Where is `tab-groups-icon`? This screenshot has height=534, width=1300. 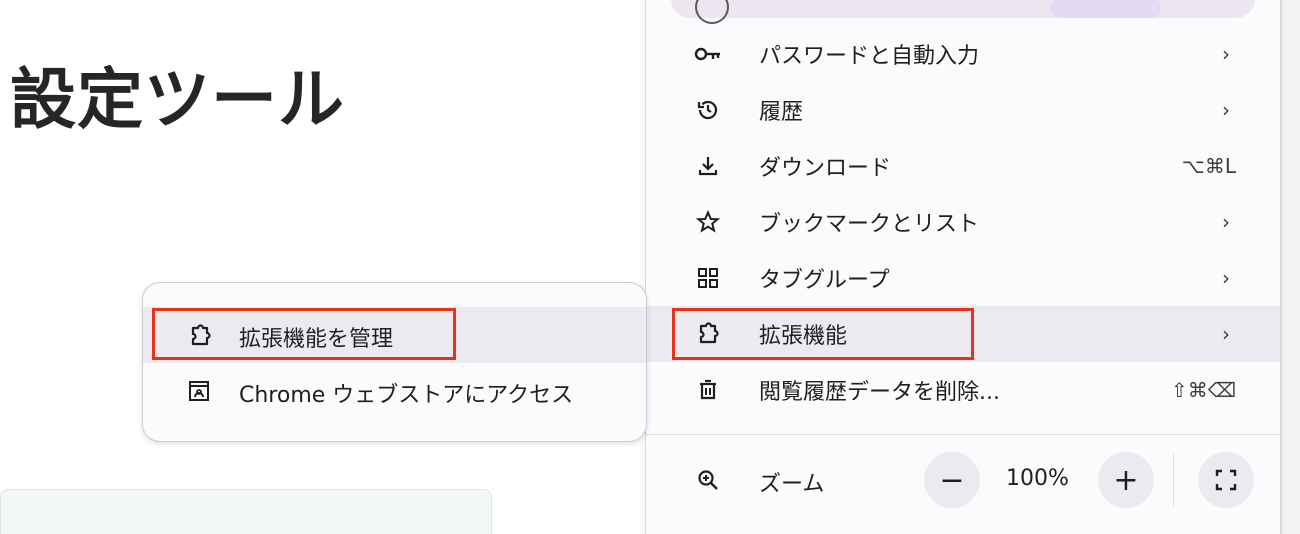 tab-groups-icon is located at coordinates (708, 278).